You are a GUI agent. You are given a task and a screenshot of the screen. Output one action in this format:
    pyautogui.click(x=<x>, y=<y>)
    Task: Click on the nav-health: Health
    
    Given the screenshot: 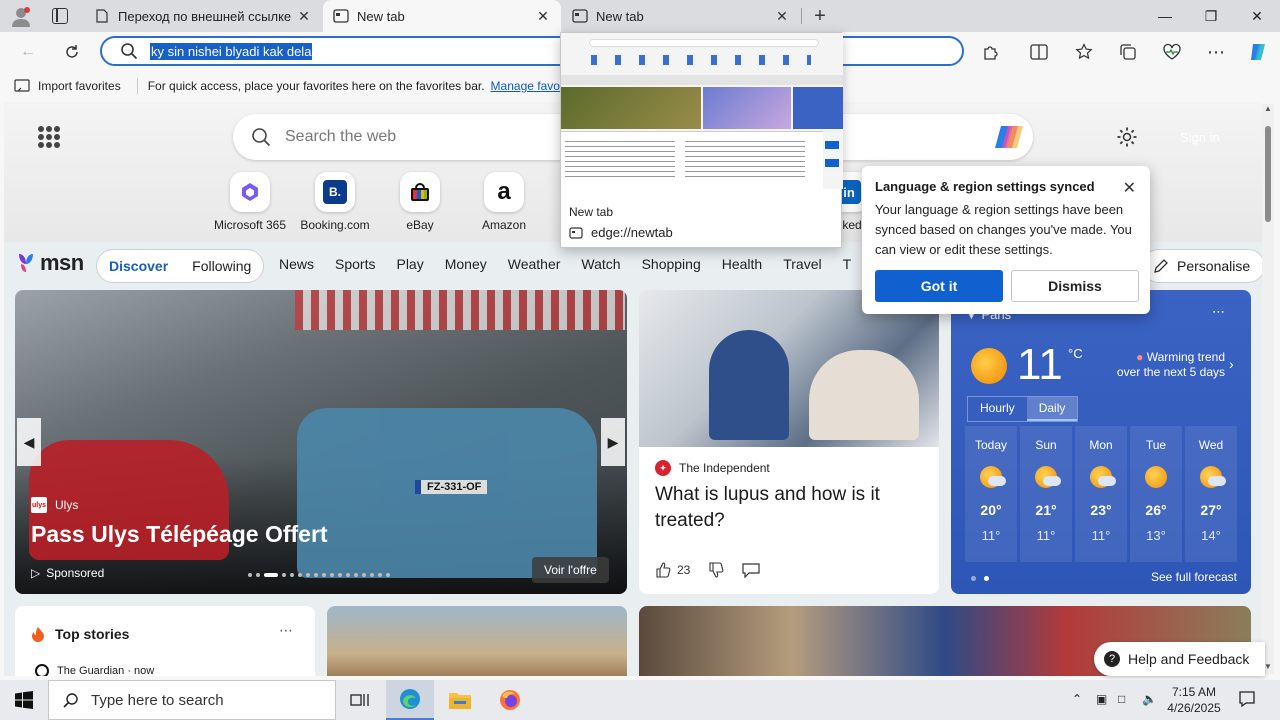 What is the action you would take?
    pyautogui.click(x=742, y=264)
    